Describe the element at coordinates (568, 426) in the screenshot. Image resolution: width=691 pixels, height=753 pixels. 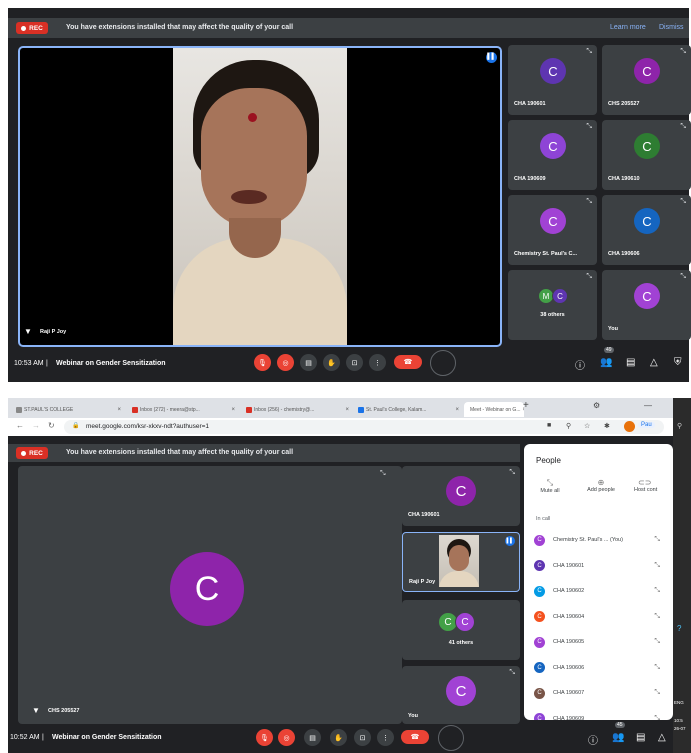
I see `zoom-icon: ⚲` at that location.